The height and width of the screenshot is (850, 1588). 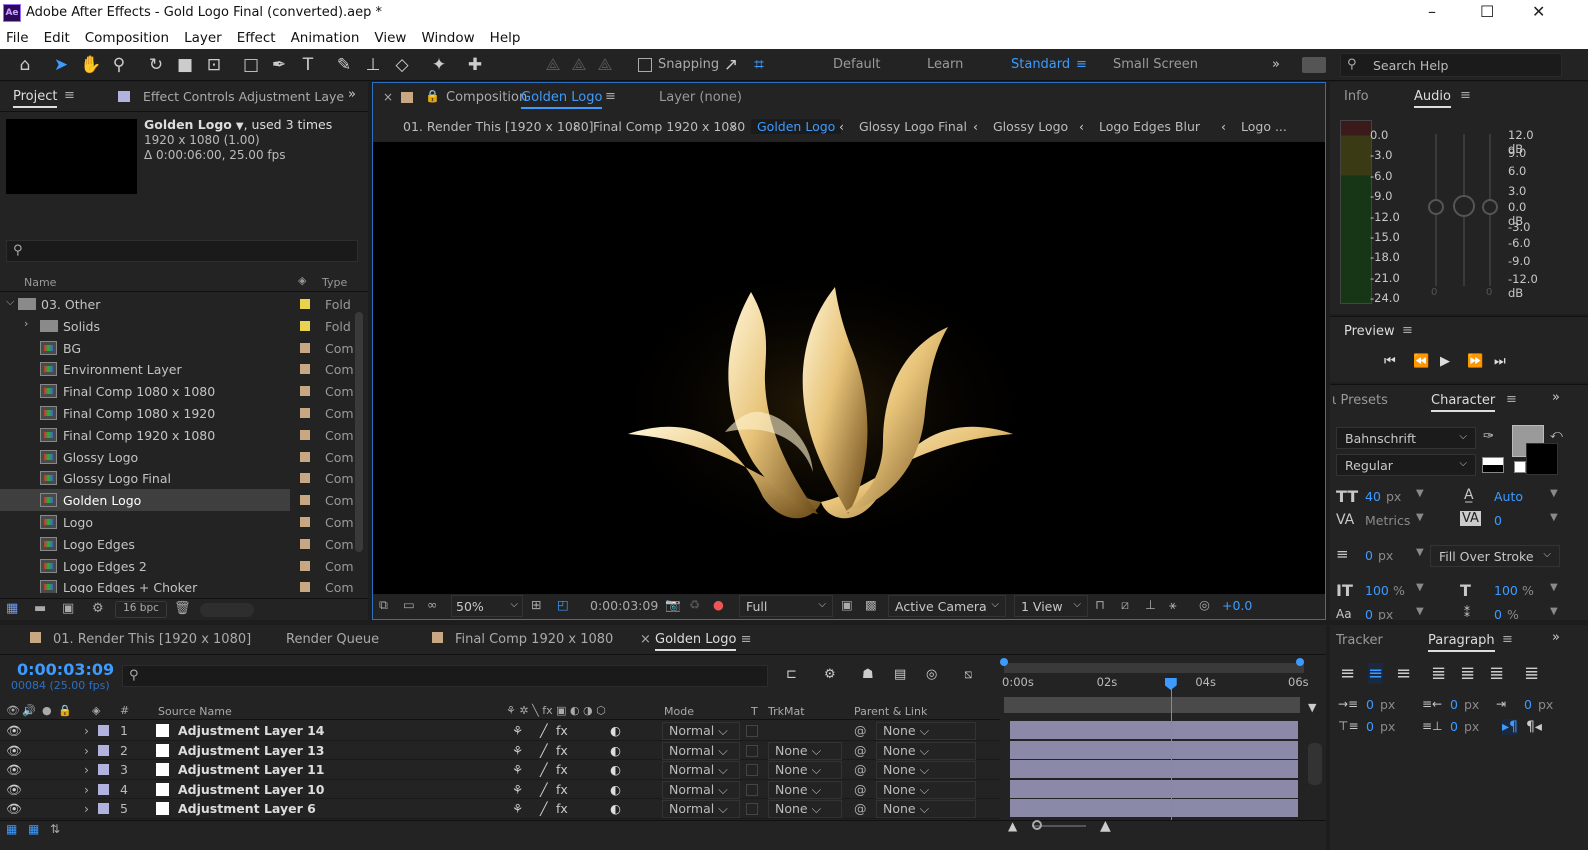 I want to click on close-tab-icon: ×, so click(x=388, y=97).